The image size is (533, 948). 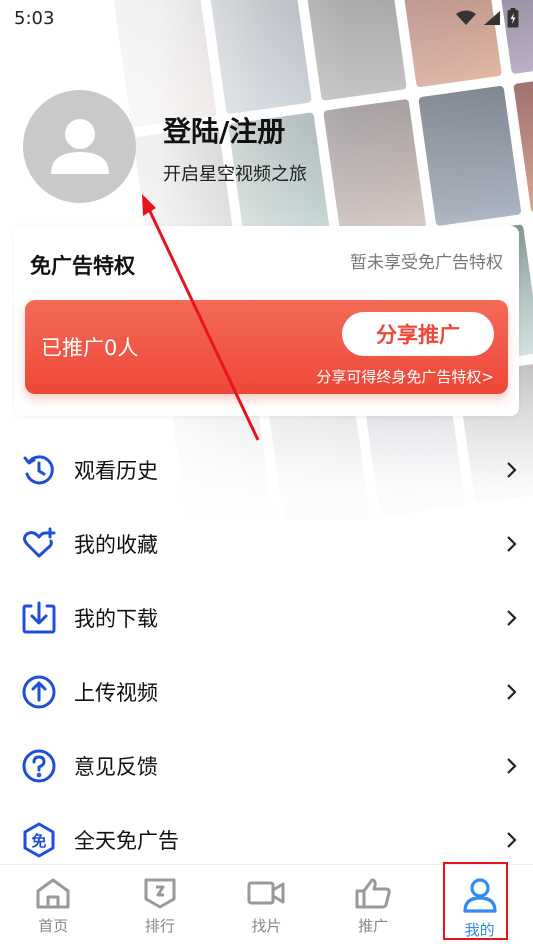 What do you see at coordinates (116, 767) in the screenshot?
I see `menu-item-label: 意见反馈` at bounding box center [116, 767].